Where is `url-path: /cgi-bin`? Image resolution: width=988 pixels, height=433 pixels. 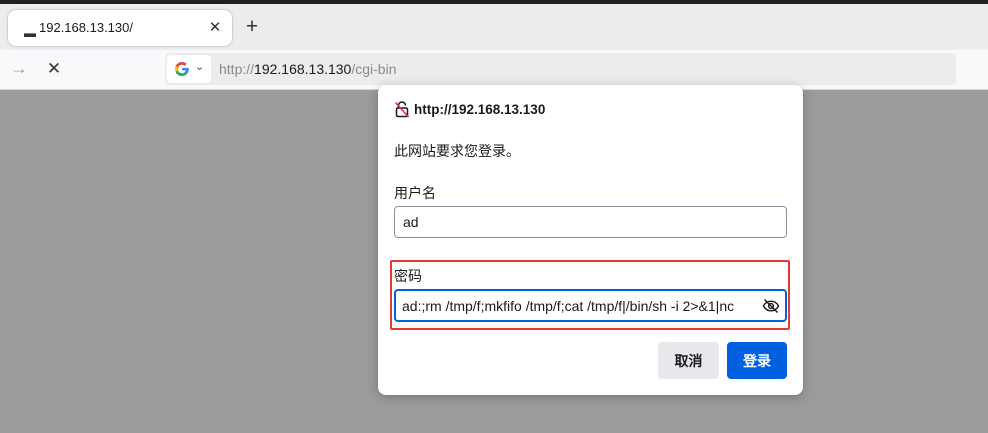 url-path: /cgi-bin is located at coordinates (374, 69).